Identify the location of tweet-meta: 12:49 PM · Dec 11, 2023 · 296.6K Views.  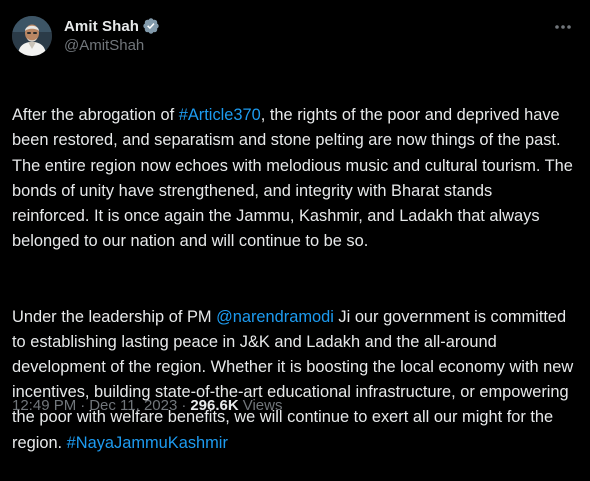
(147, 405).